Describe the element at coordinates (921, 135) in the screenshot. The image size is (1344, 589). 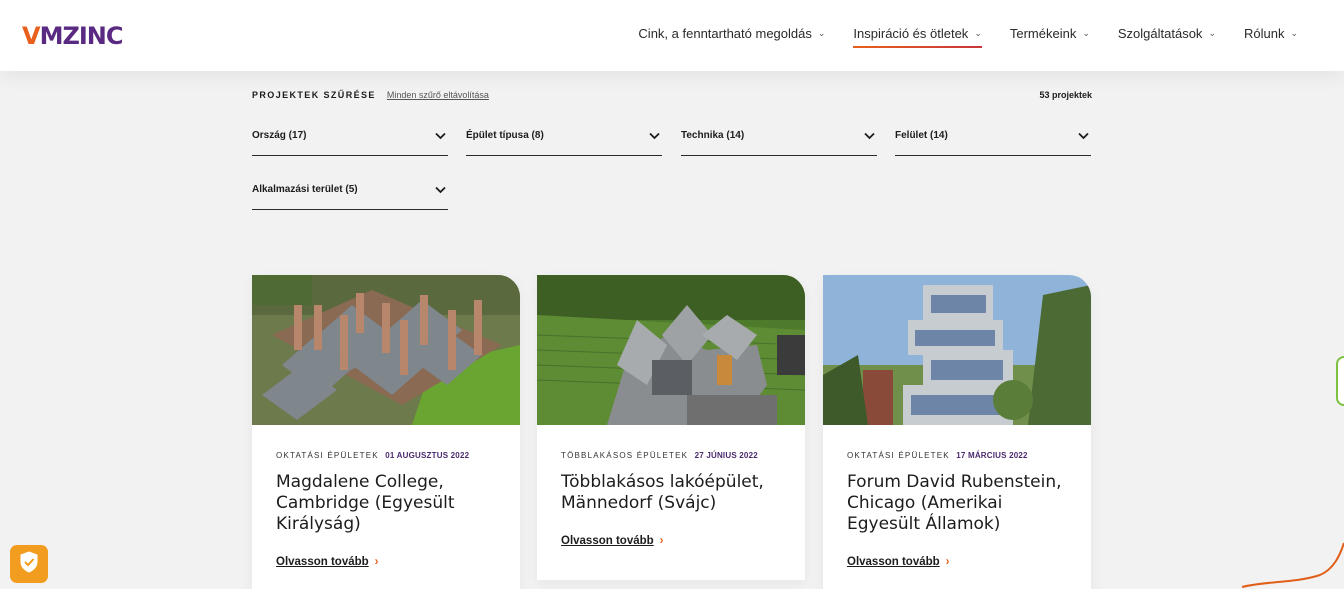
I see `filter-label: Felület (14)` at that location.